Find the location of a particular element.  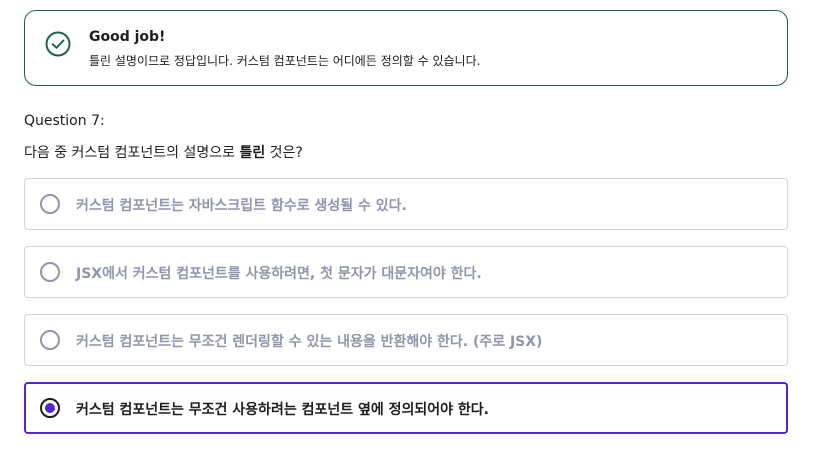

question-text: 다음 중 커스텀 컴포넌트의 설명으로 틀린 것은? is located at coordinates (163, 152).